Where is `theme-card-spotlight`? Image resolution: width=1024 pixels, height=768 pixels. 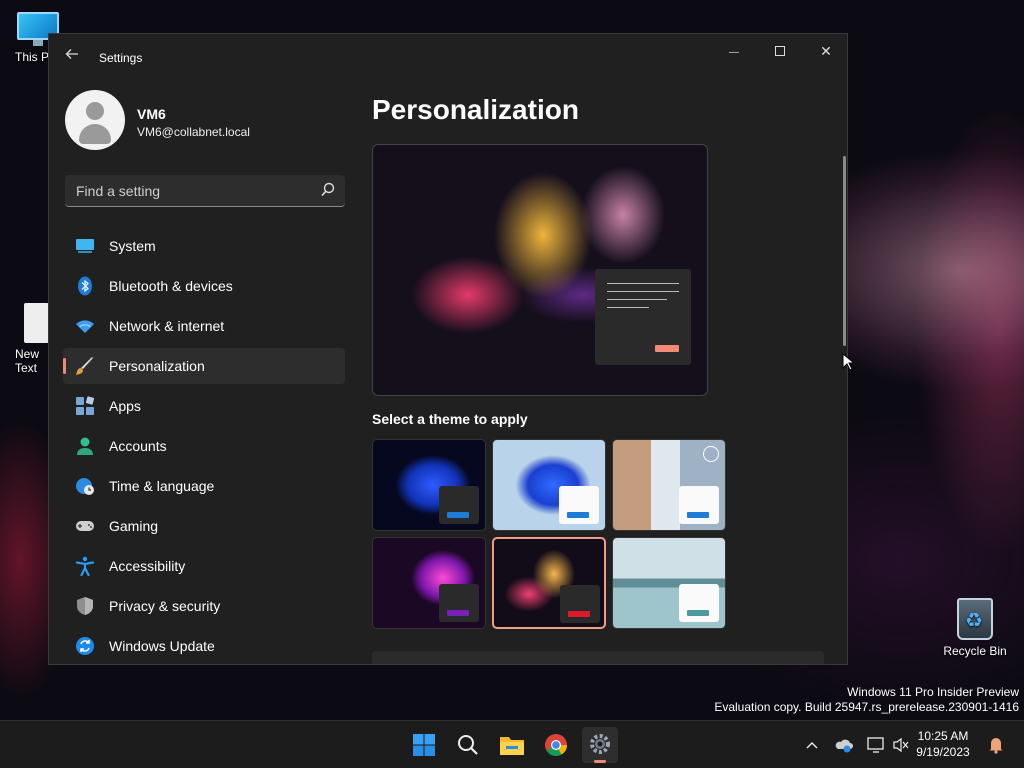
theme-card-spotlight is located at coordinates (669, 485).